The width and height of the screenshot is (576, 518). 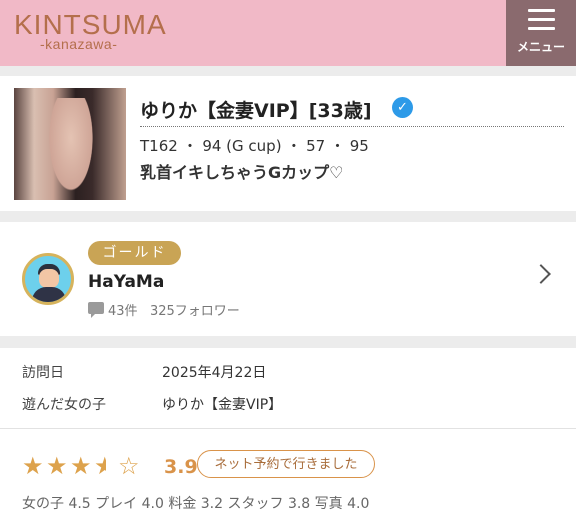 What do you see at coordinates (129, 466) in the screenshot?
I see `star-empty-icon: ☆` at bounding box center [129, 466].